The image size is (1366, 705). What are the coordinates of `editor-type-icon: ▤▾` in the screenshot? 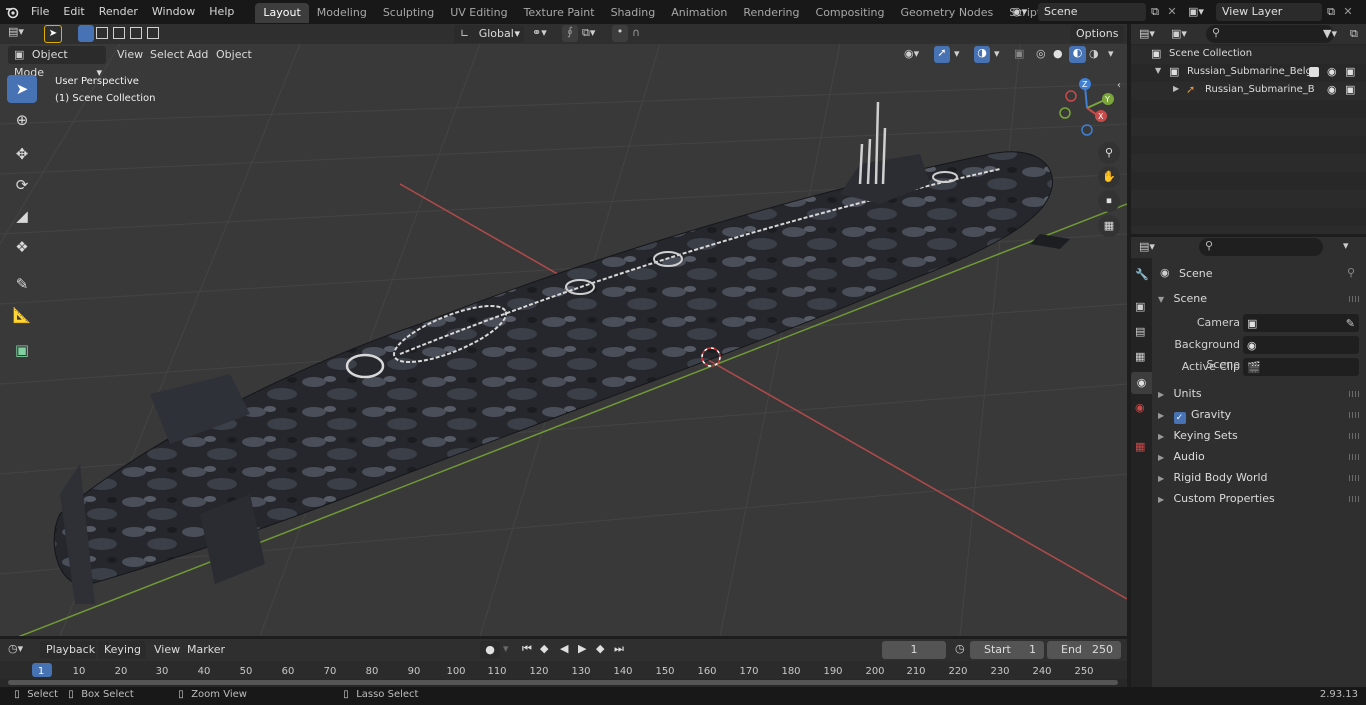 It's located at (16, 31).